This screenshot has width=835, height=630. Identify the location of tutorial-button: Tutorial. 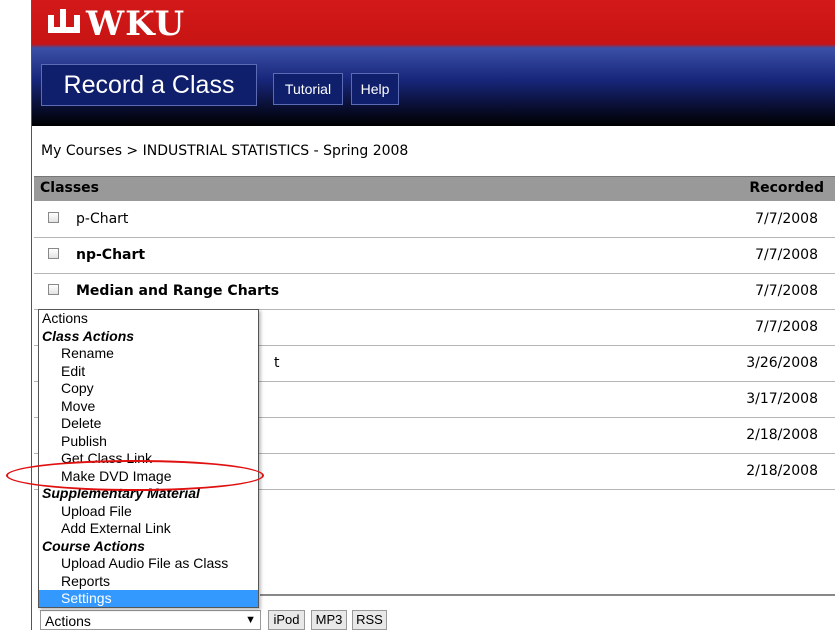
(308, 89).